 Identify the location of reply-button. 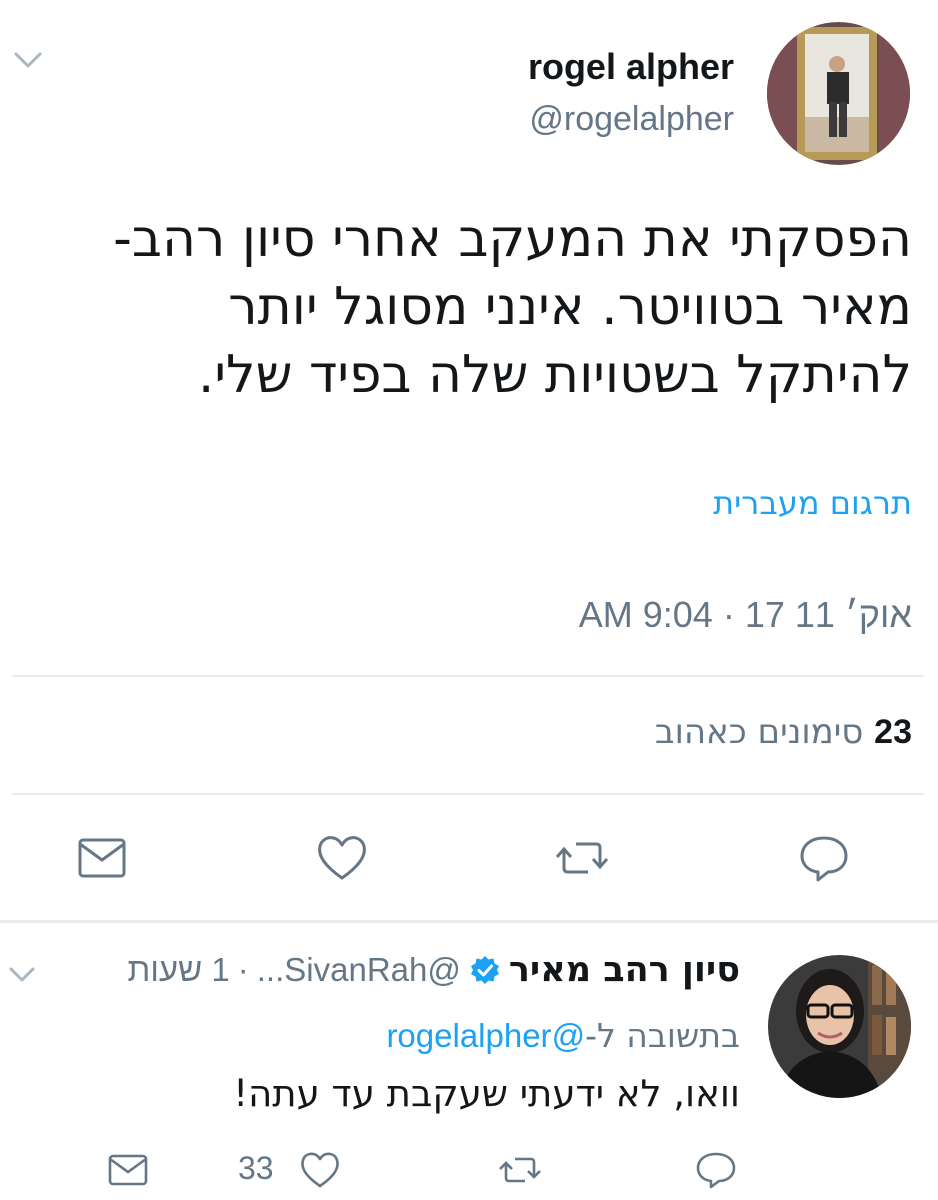
(824, 858).